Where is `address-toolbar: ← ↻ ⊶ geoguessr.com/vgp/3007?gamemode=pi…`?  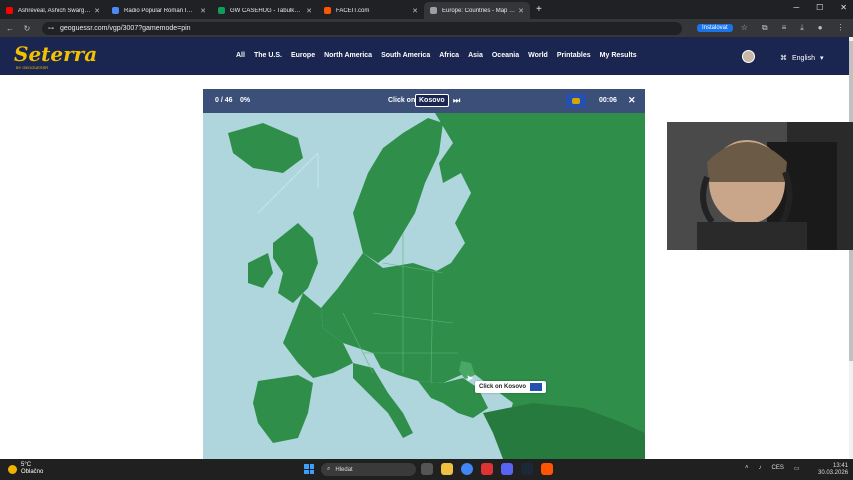 address-toolbar: ← ↻ ⊶ geoguessr.com/vgp/3007?gamemode=pi… is located at coordinates (426, 28).